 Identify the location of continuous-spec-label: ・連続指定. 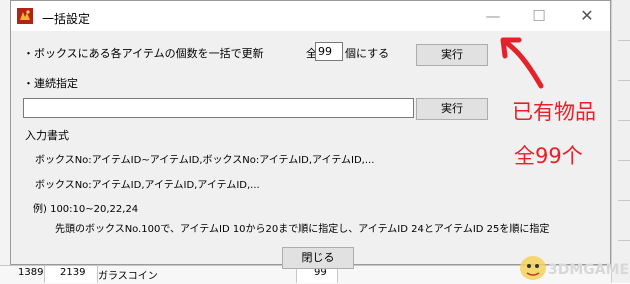
(50, 83).